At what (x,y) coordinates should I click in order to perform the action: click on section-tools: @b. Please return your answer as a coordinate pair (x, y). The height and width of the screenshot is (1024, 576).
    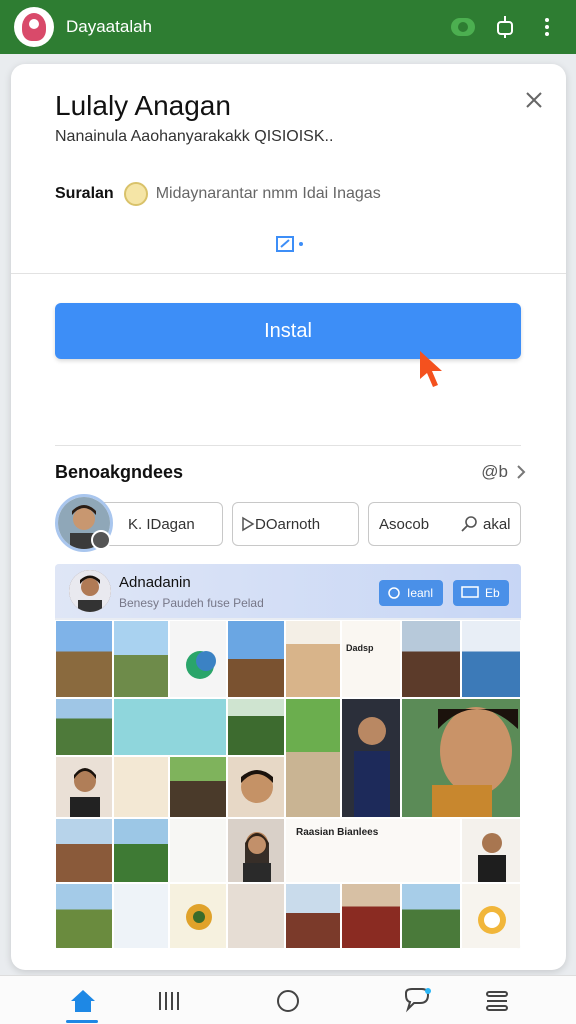
    Looking at the image, I should click on (503, 472).